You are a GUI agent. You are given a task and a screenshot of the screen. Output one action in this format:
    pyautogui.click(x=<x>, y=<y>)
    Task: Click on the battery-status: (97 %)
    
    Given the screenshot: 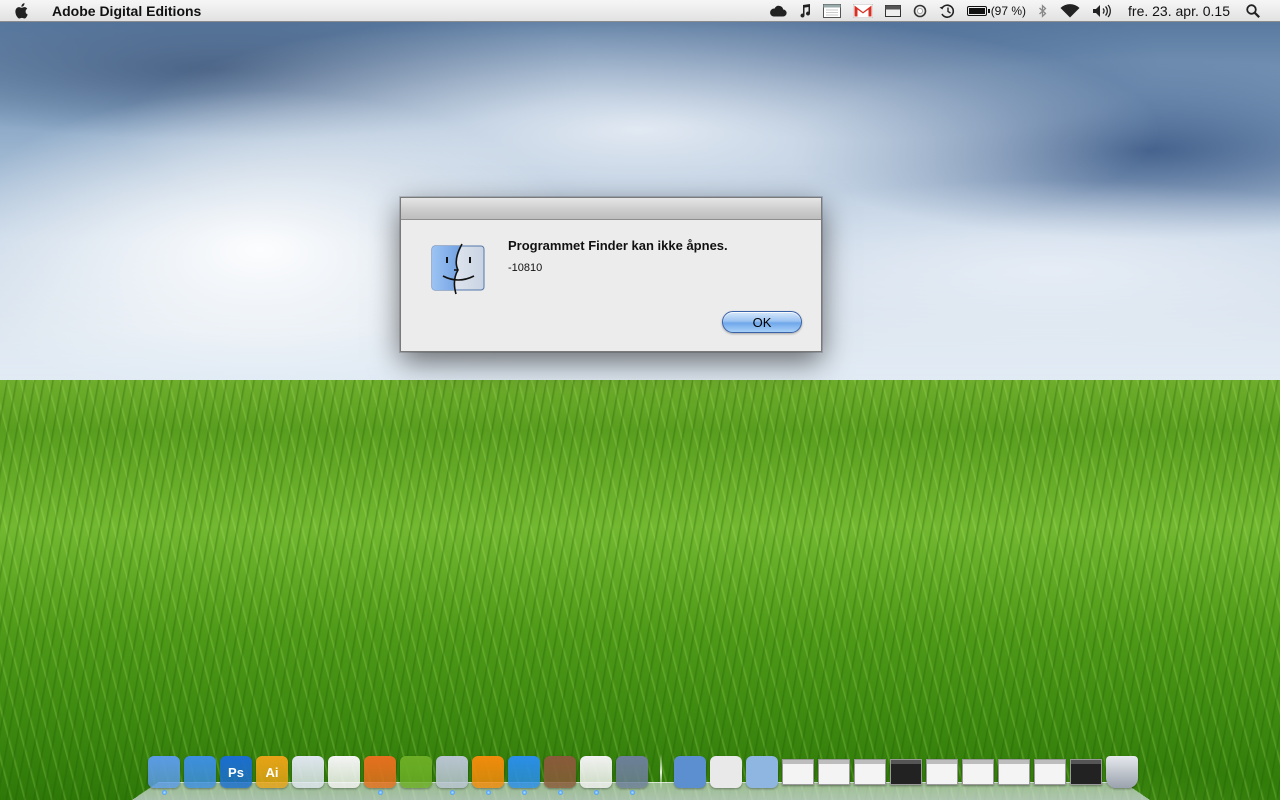 What is the action you would take?
    pyautogui.click(x=996, y=11)
    